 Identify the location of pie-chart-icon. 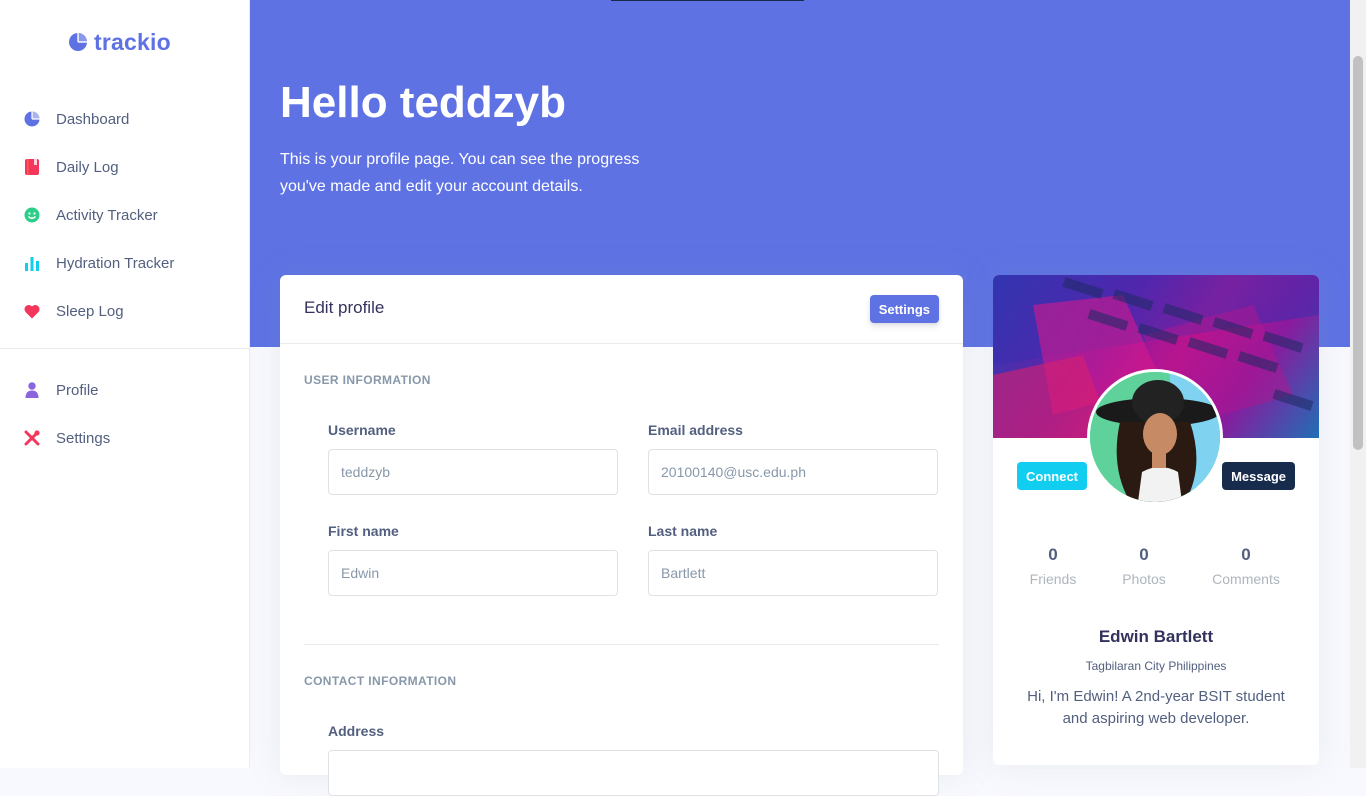
(32, 119).